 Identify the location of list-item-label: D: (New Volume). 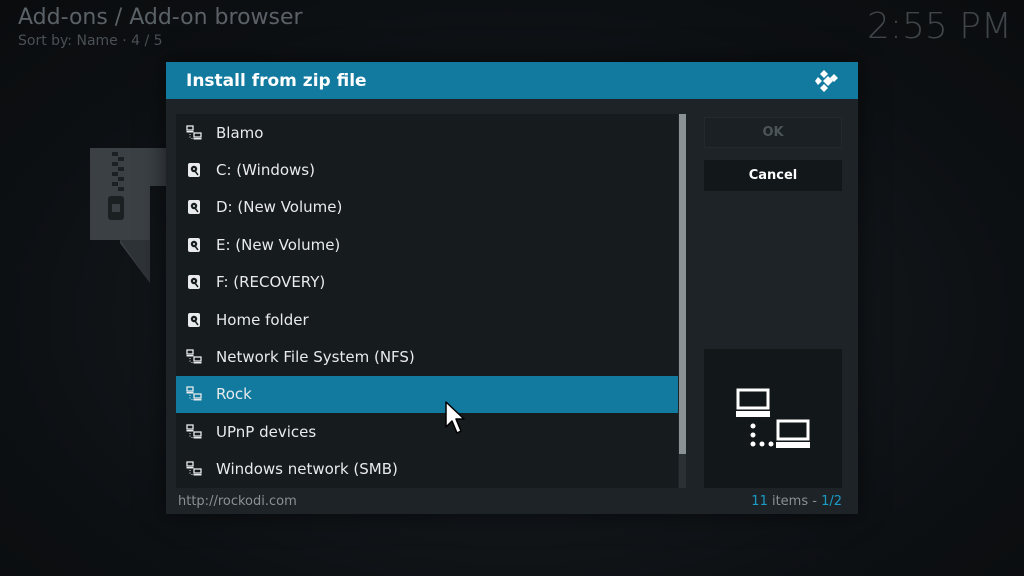
(279, 207).